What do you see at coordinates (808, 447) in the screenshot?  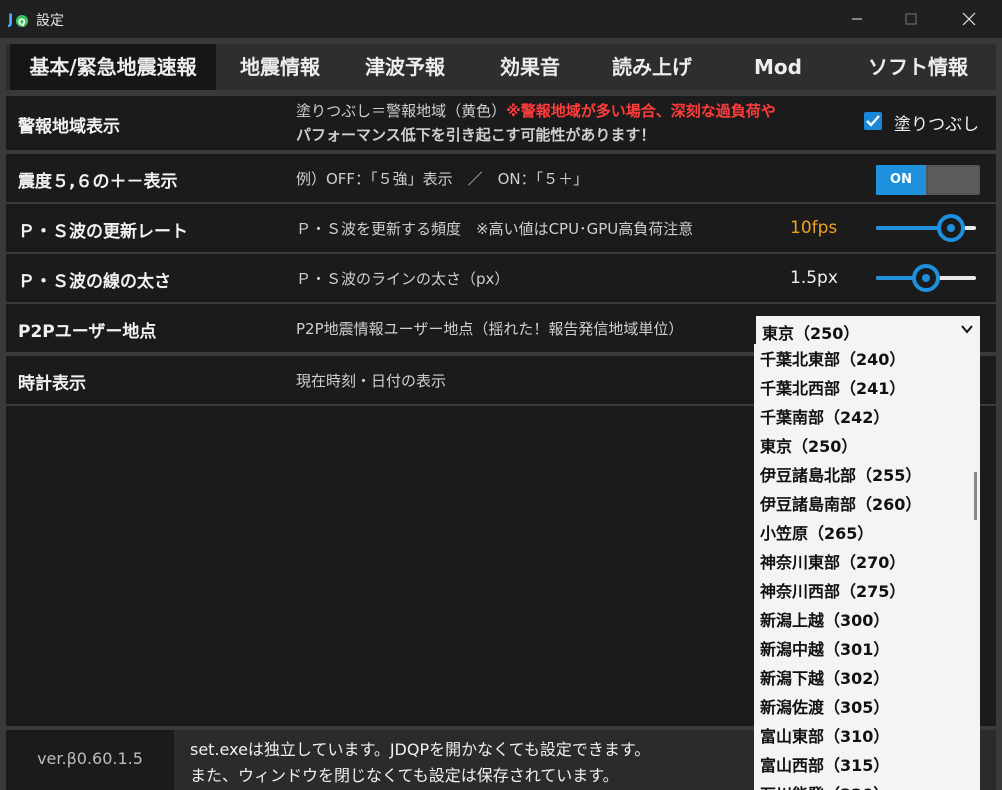 I see `dropdown-option: 東京（250）` at bounding box center [808, 447].